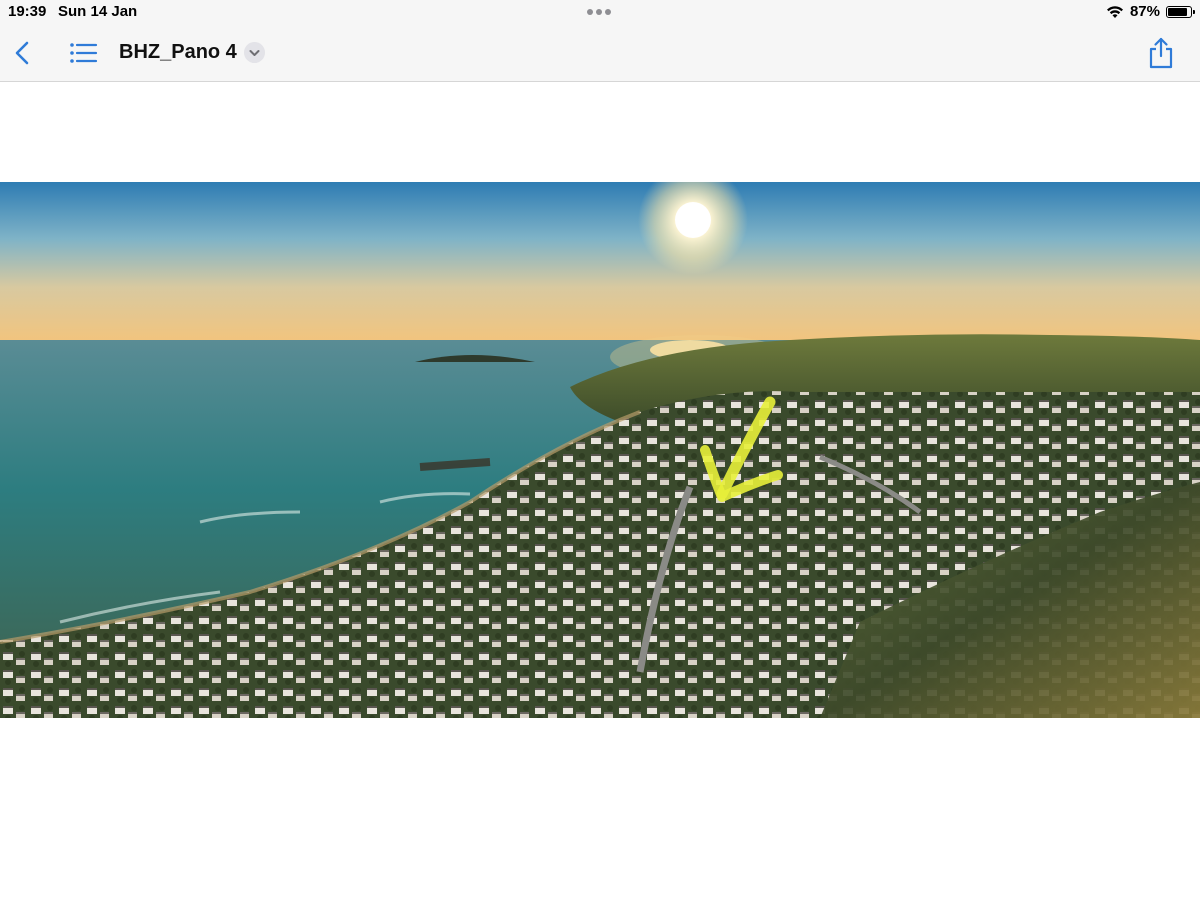 This screenshot has width=1200, height=900. Describe the element at coordinates (178, 52) in the screenshot. I see `document-title: BHZ_Pano 4` at that location.